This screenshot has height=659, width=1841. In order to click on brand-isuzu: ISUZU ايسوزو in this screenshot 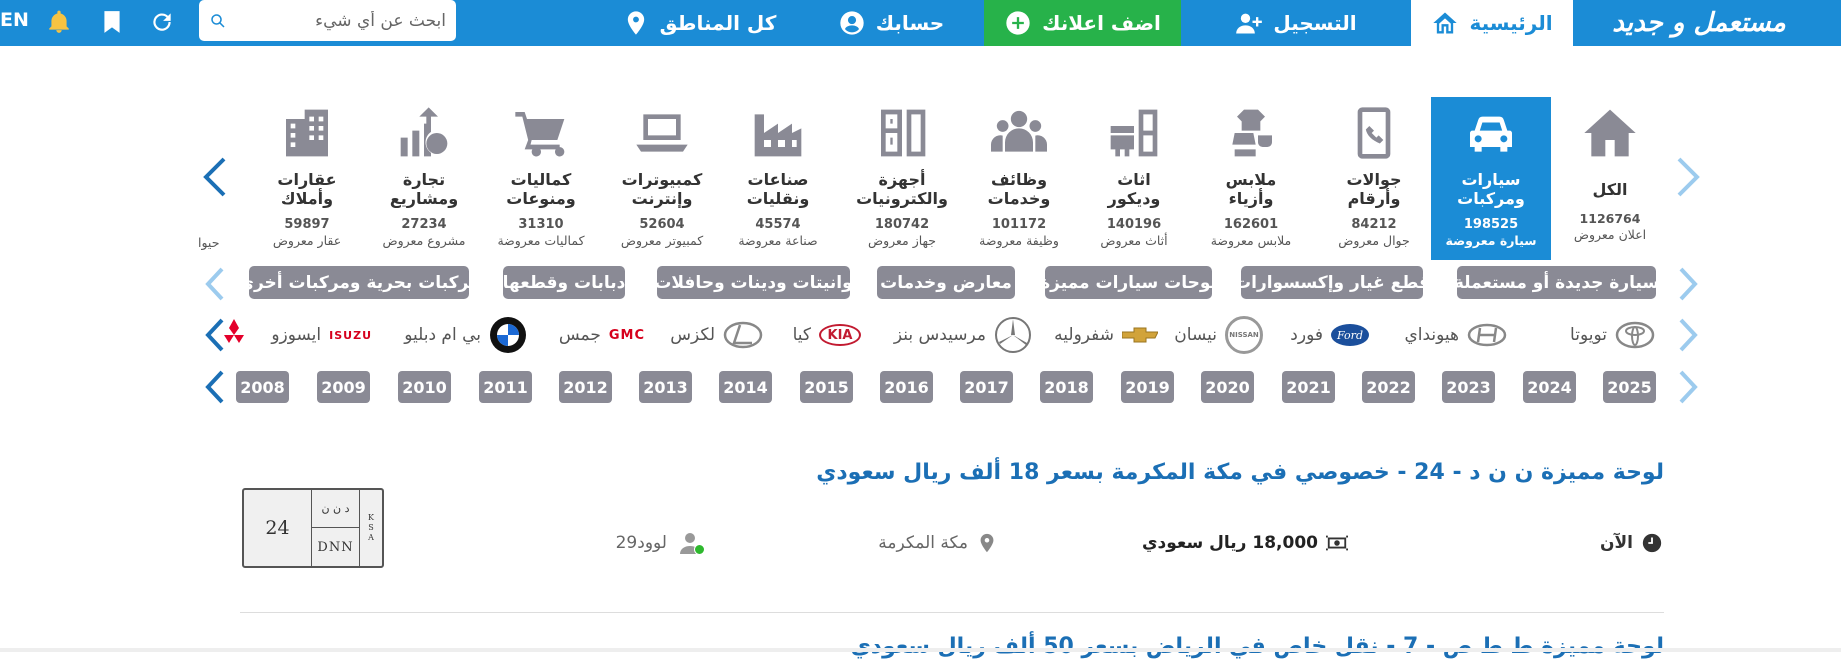, I will do `click(321, 335)`.